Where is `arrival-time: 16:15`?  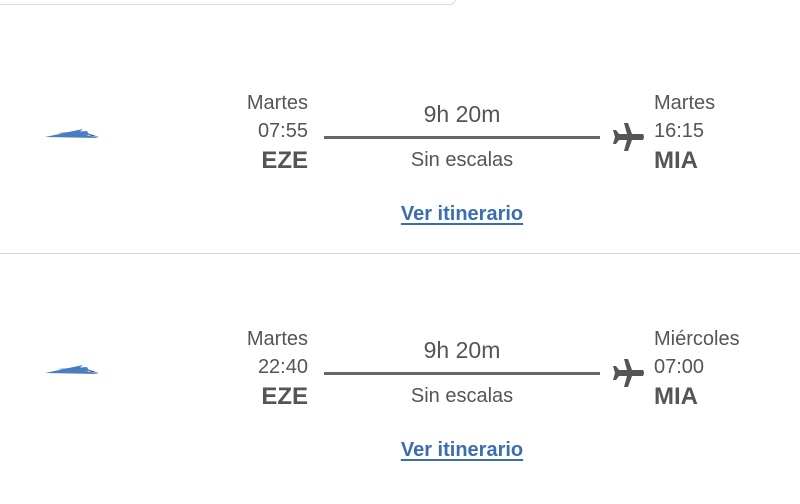
arrival-time: 16:15 is located at coordinates (679, 131).